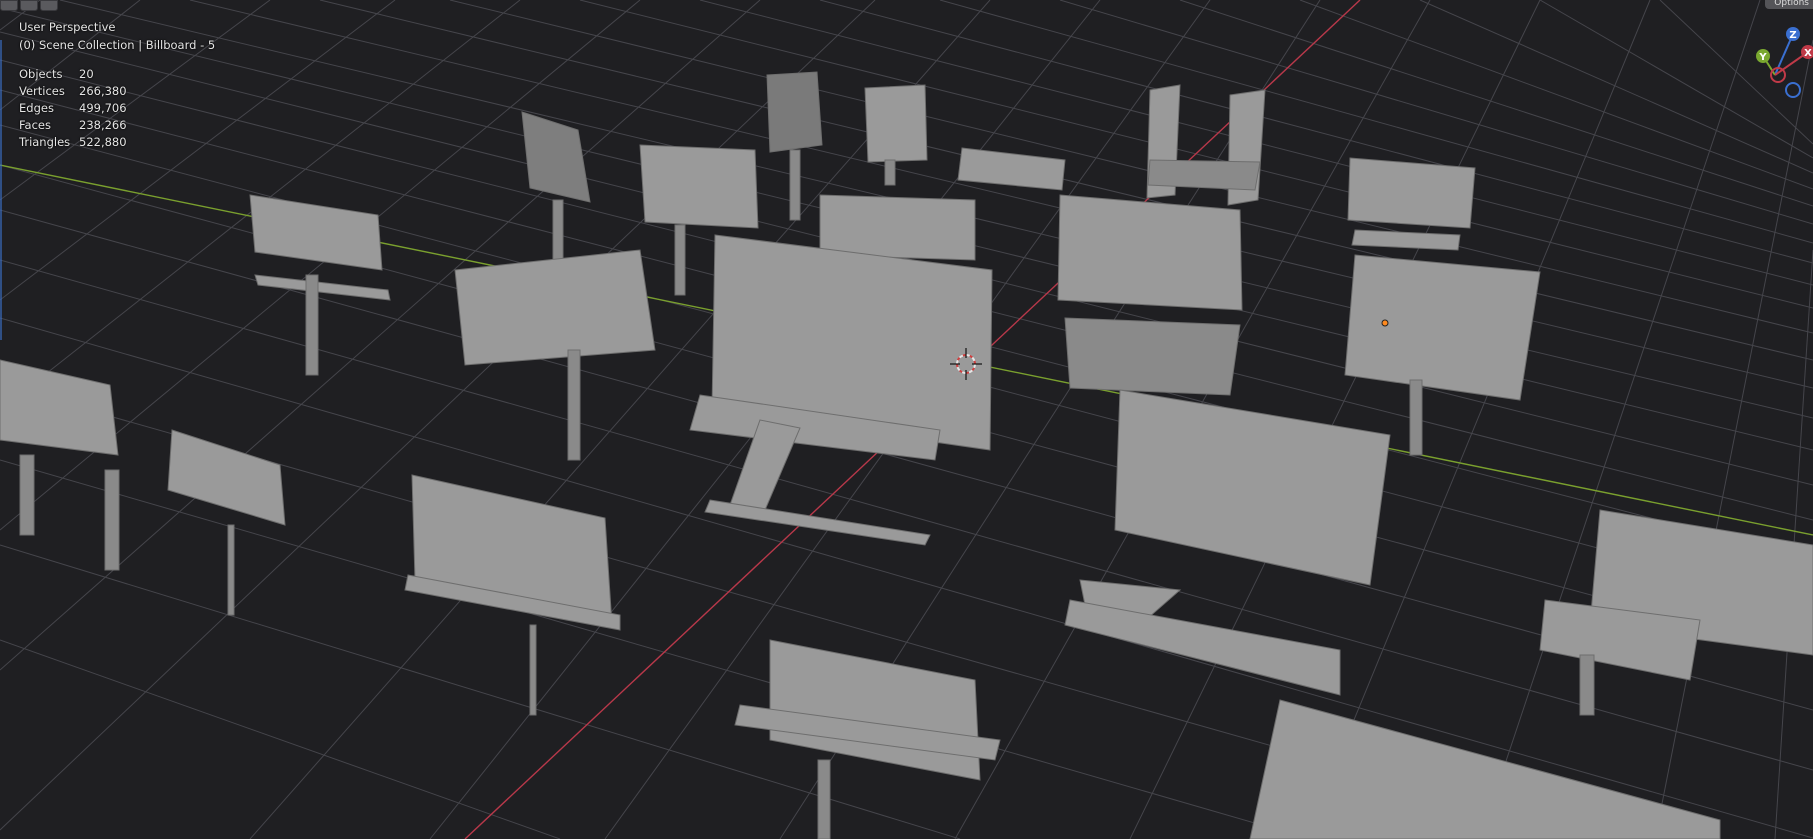 The height and width of the screenshot is (839, 1813). I want to click on stat-label: Vertices, so click(42, 91).